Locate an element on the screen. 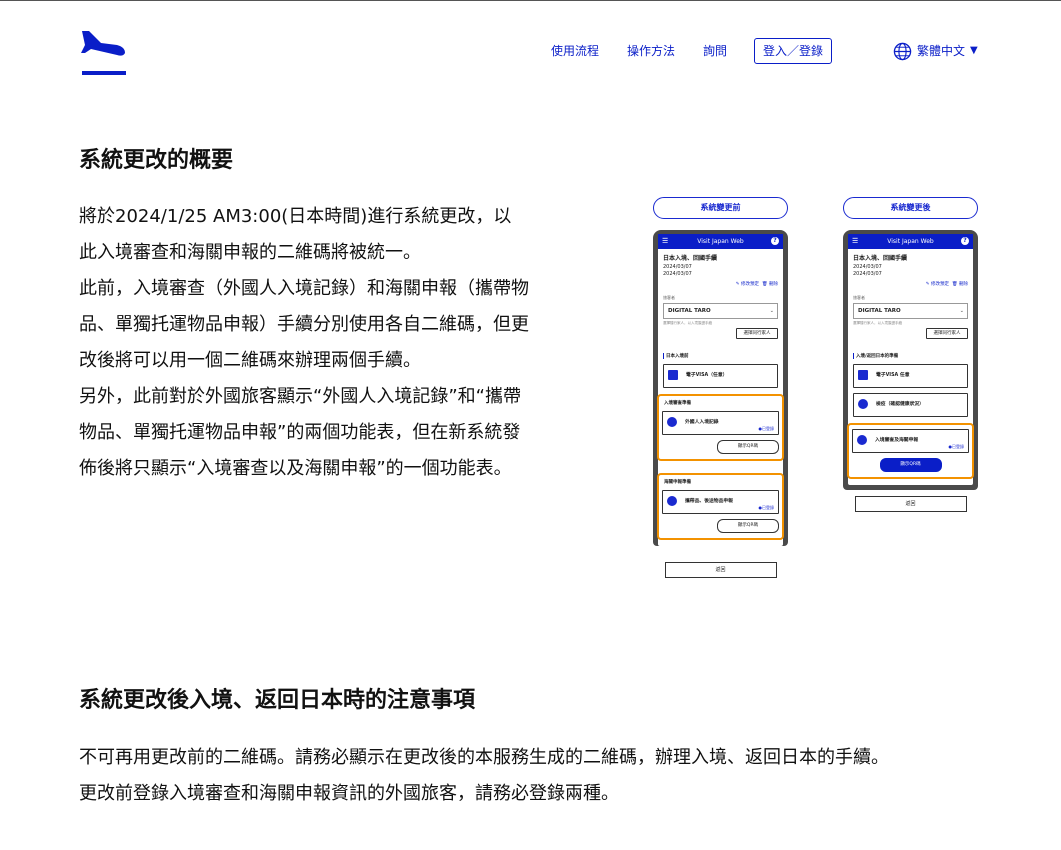 The width and height of the screenshot is (1061, 850). globe-icon is located at coordinates (902, 51).